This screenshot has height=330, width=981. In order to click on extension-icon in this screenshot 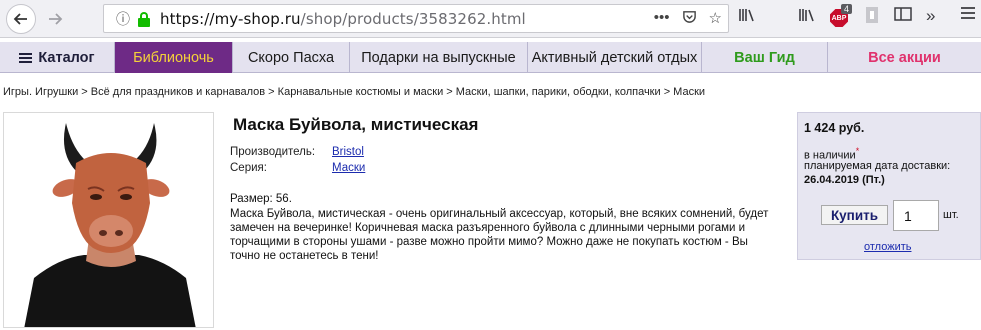, I will do `click(872, 15)`.